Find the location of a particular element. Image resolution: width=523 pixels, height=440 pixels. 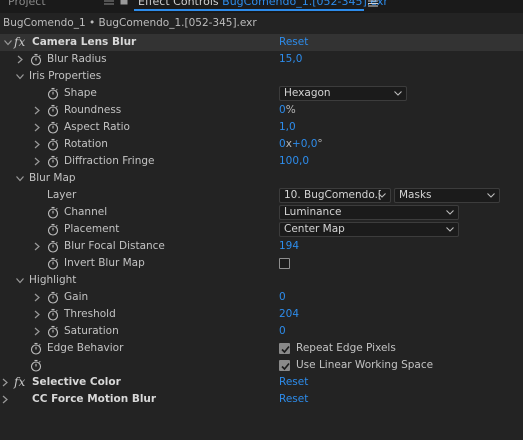

property-label: Blur Focal Distance is located at coordinates (114, 246).